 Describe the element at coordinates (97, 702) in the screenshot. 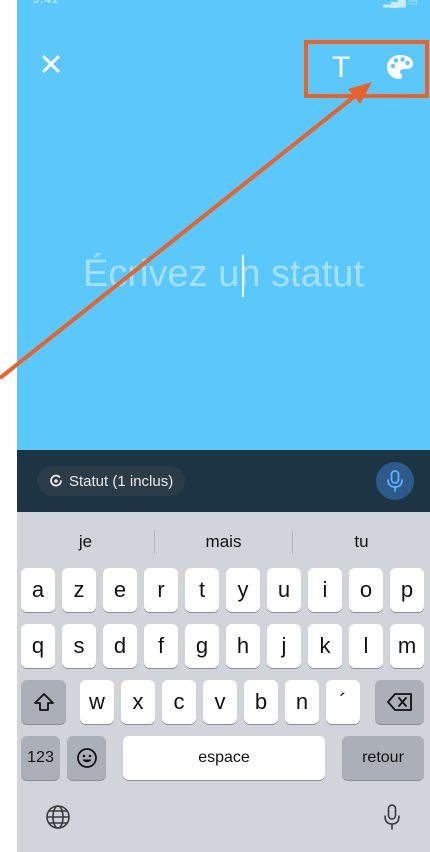

I see `key-w: w` at that location.